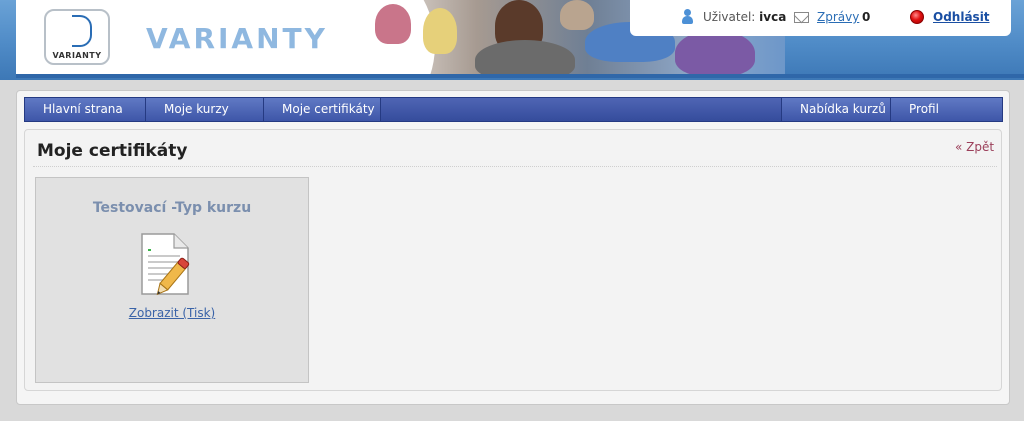  I want to click on logout-red-dot-icon, so click(917, 17).